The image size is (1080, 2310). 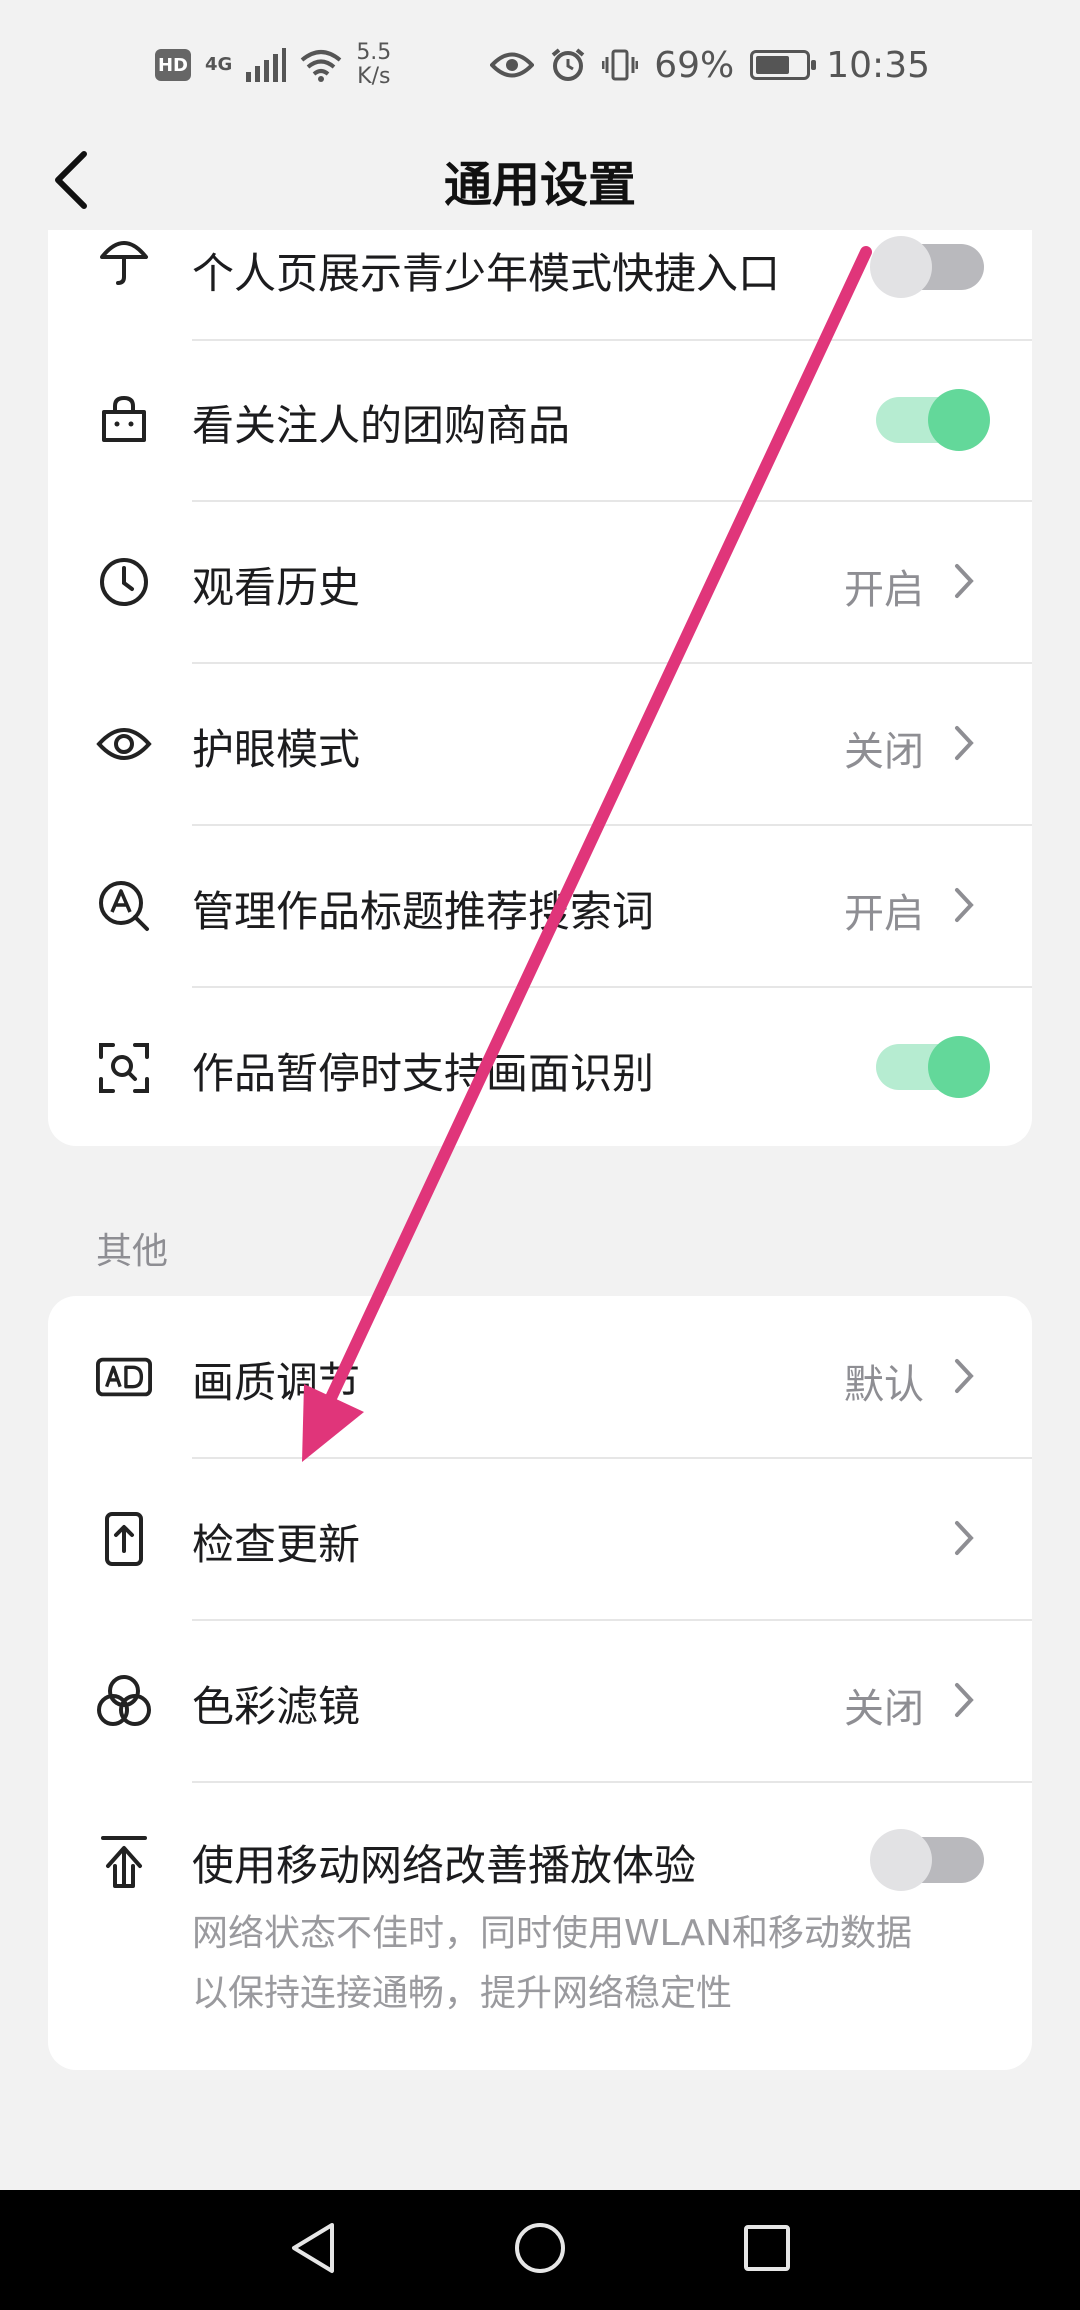 I want to click on status-time: 10:35, so click(x=878, y=65).